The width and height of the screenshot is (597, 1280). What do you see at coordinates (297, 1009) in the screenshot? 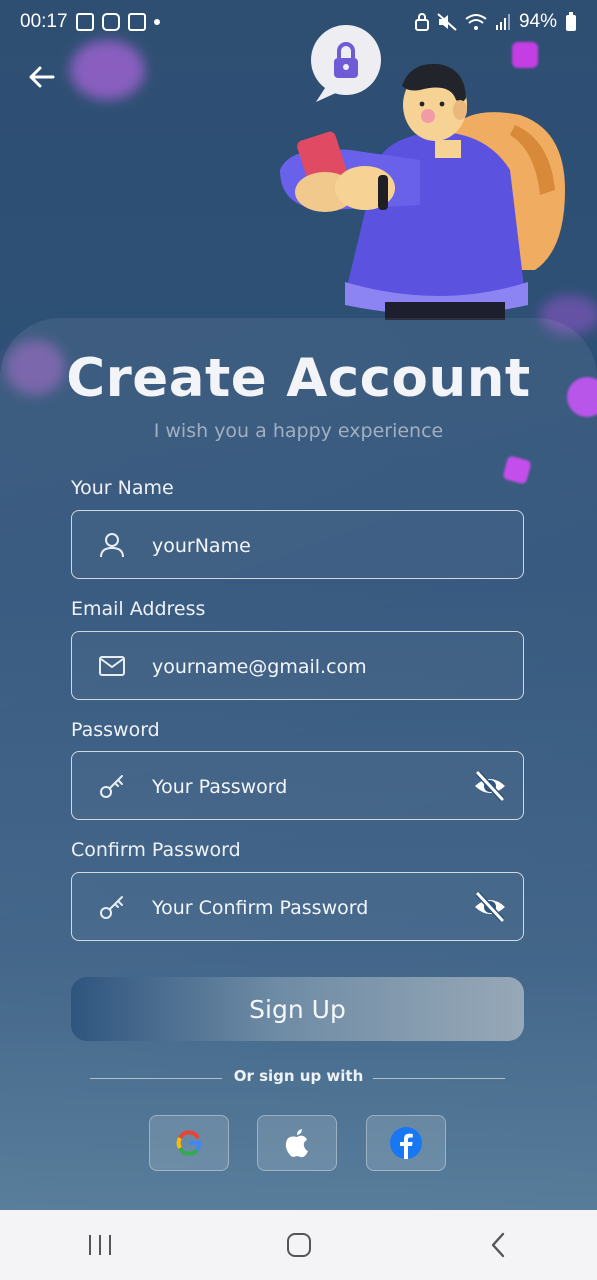
I see `sign-up-button: Sign Up` at bounding box center [297, 1009].